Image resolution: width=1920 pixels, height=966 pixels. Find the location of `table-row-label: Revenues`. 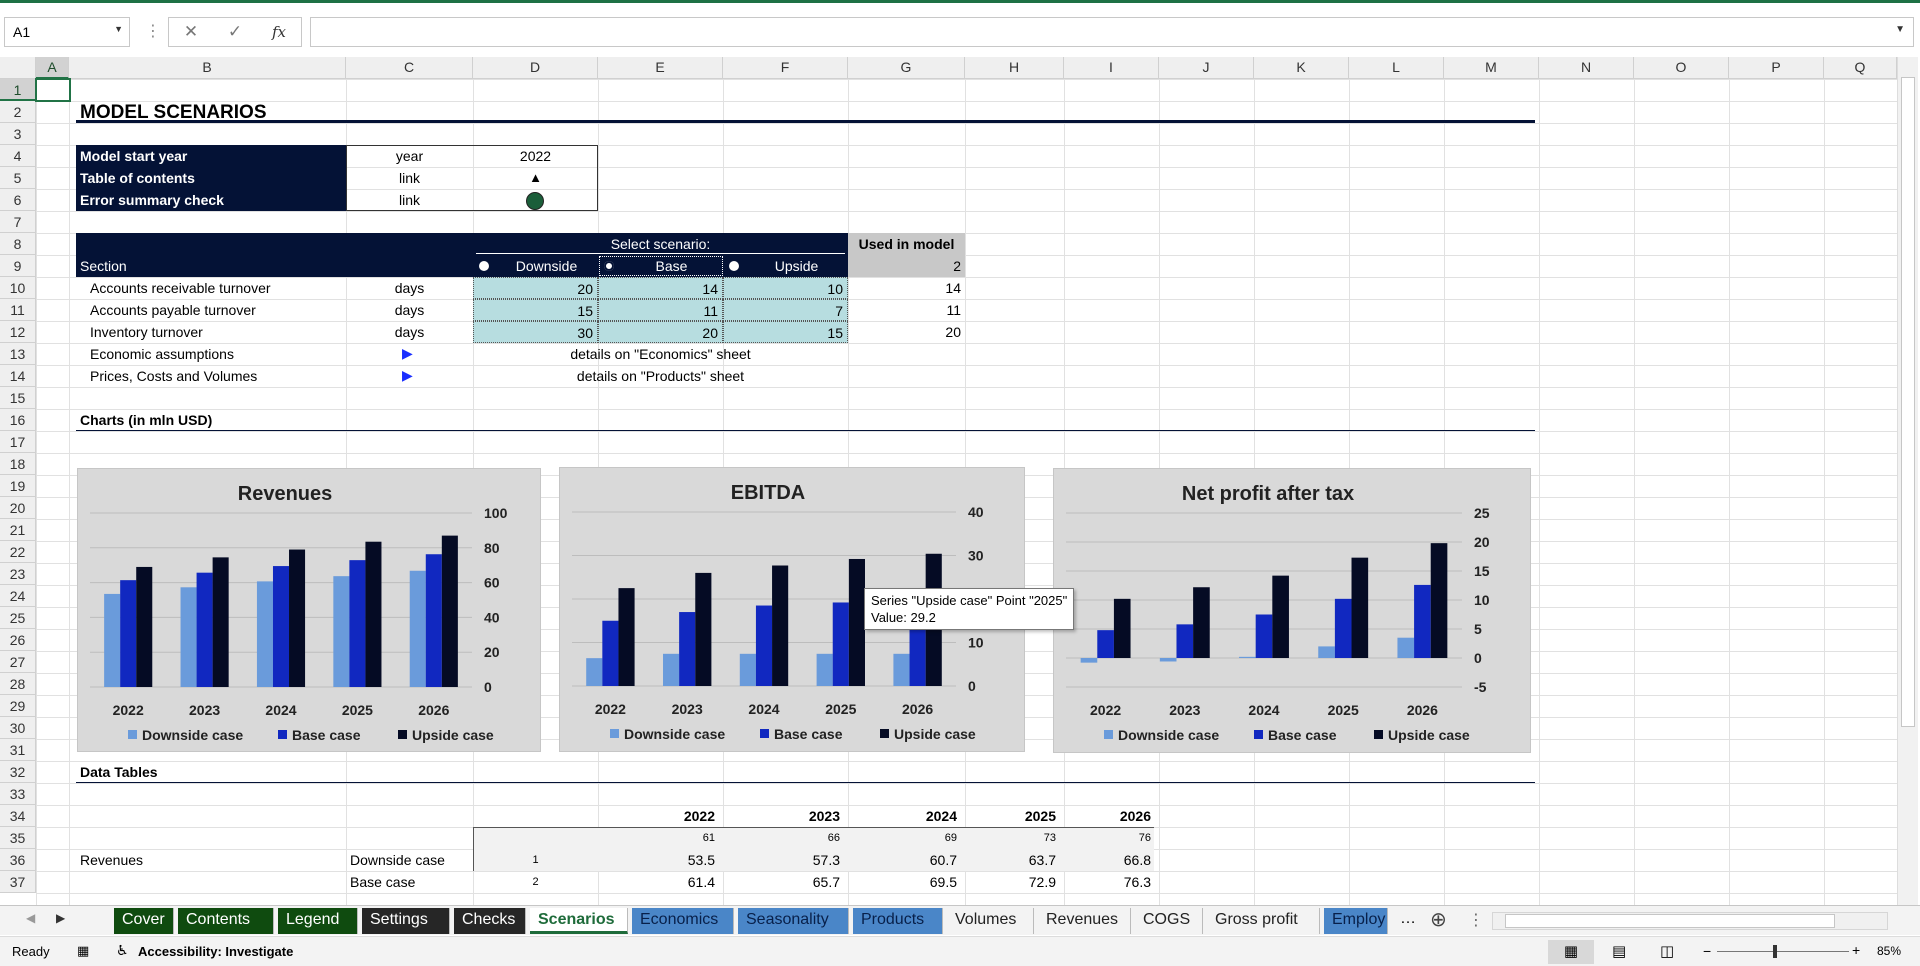

table-row-label: Revenues is located at coordinates (211, 860).